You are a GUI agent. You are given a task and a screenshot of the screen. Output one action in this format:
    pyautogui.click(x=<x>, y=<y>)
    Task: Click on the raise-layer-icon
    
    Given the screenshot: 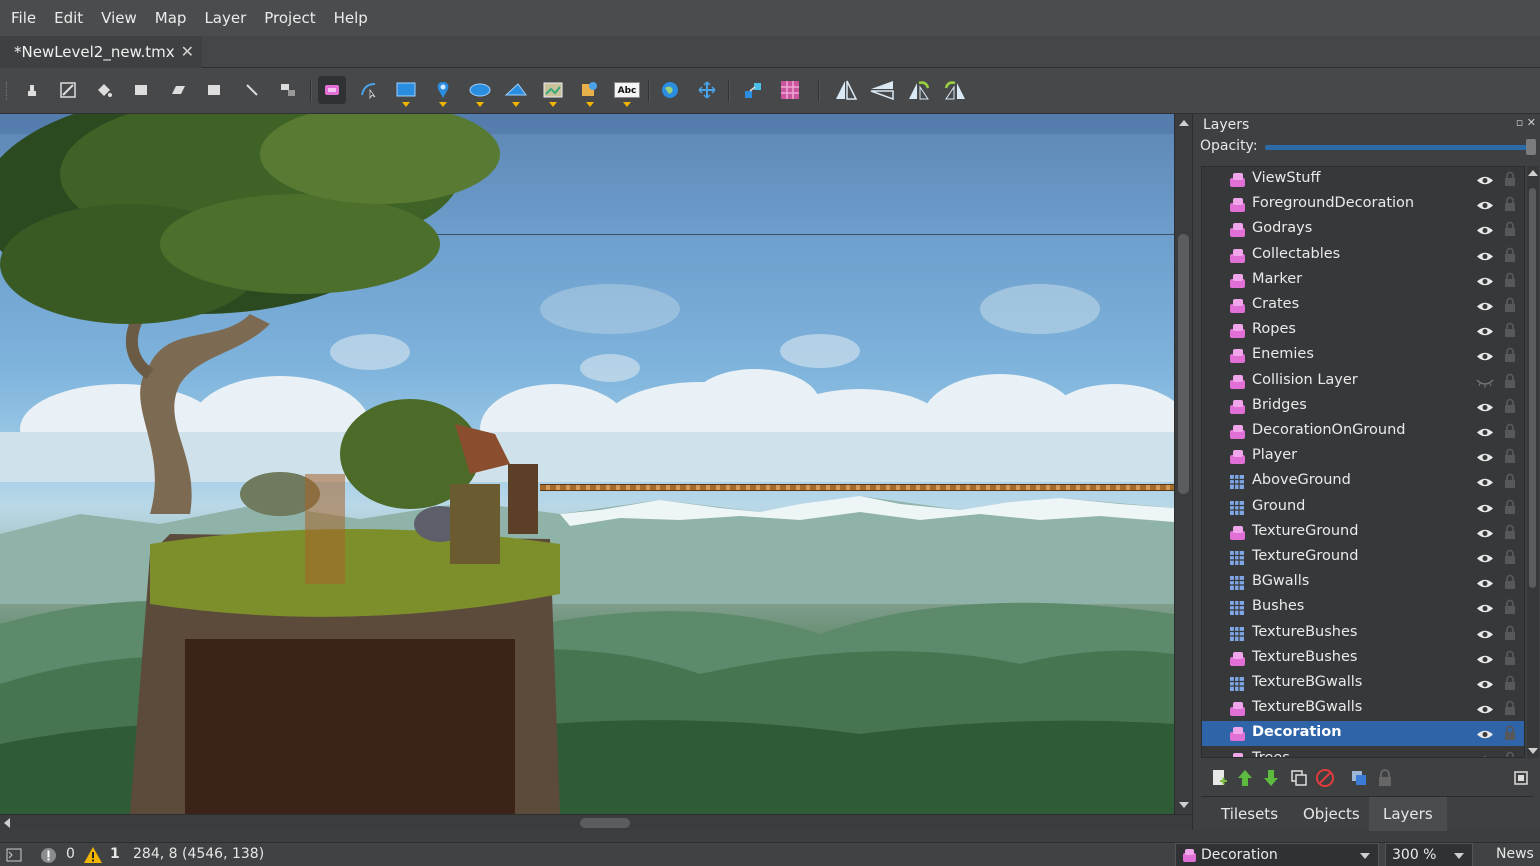 What is the action you would take?
    pyautogui.click(x=1245, y=778)
    